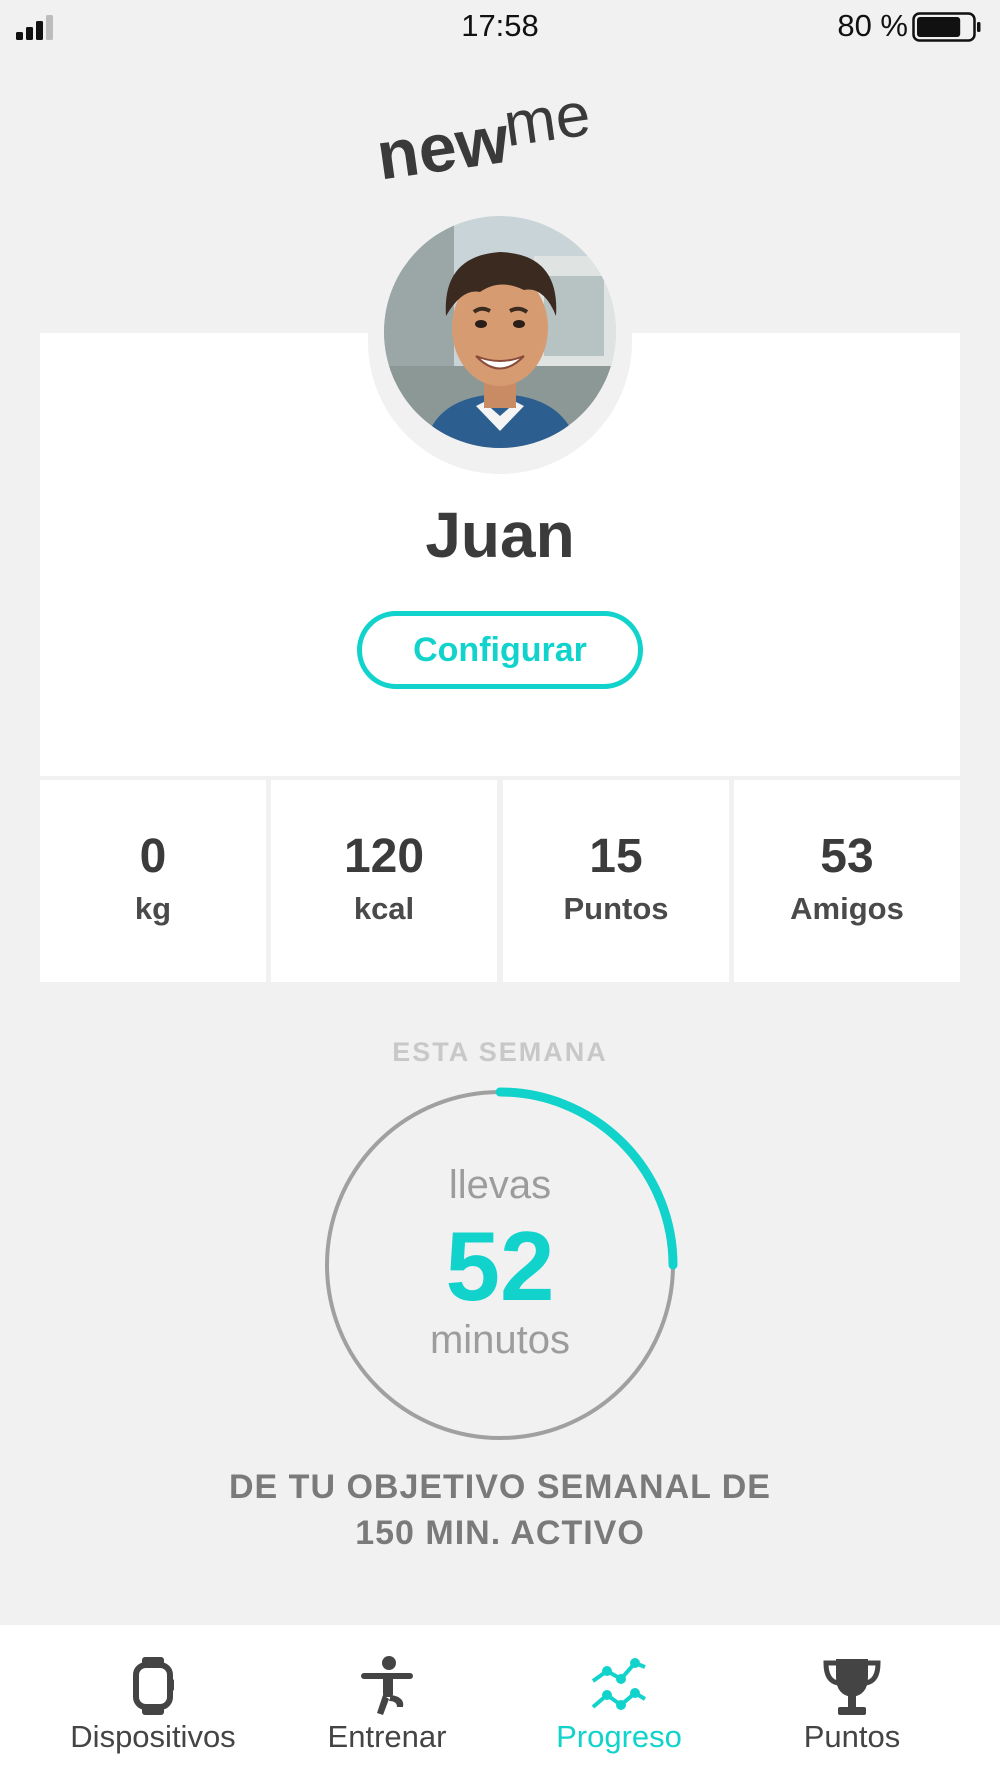  What do you see at coordinates (872, 25) in the screenshot?
I see `battery-percentage: 80 %` at bounding box center [872, 25].